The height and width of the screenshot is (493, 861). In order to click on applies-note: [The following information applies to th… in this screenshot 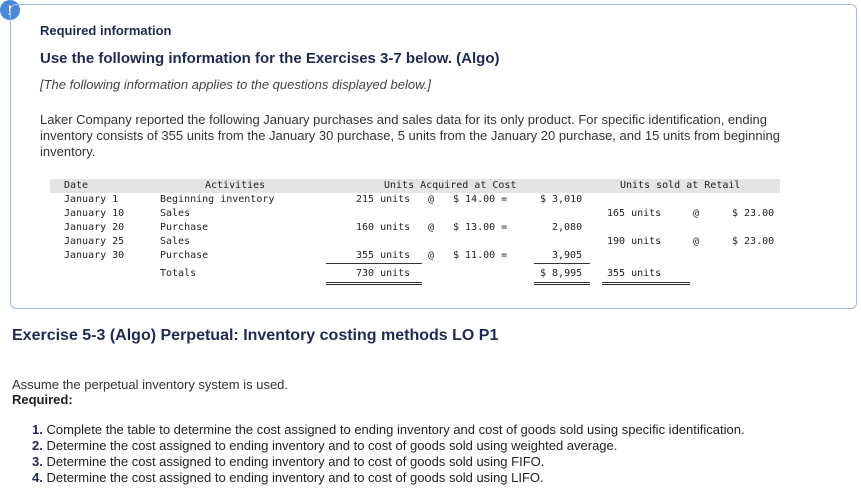, I will do `click(235, 84)`.